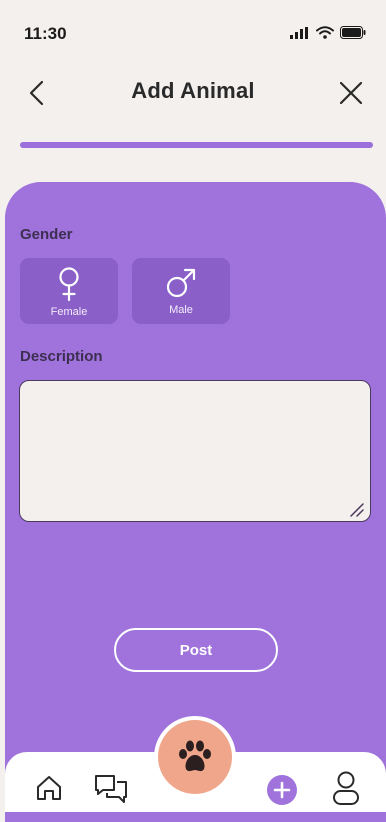 The width and height of the screenshot is (386, 822). I want to click on wifi-icon, so click(325, 32).